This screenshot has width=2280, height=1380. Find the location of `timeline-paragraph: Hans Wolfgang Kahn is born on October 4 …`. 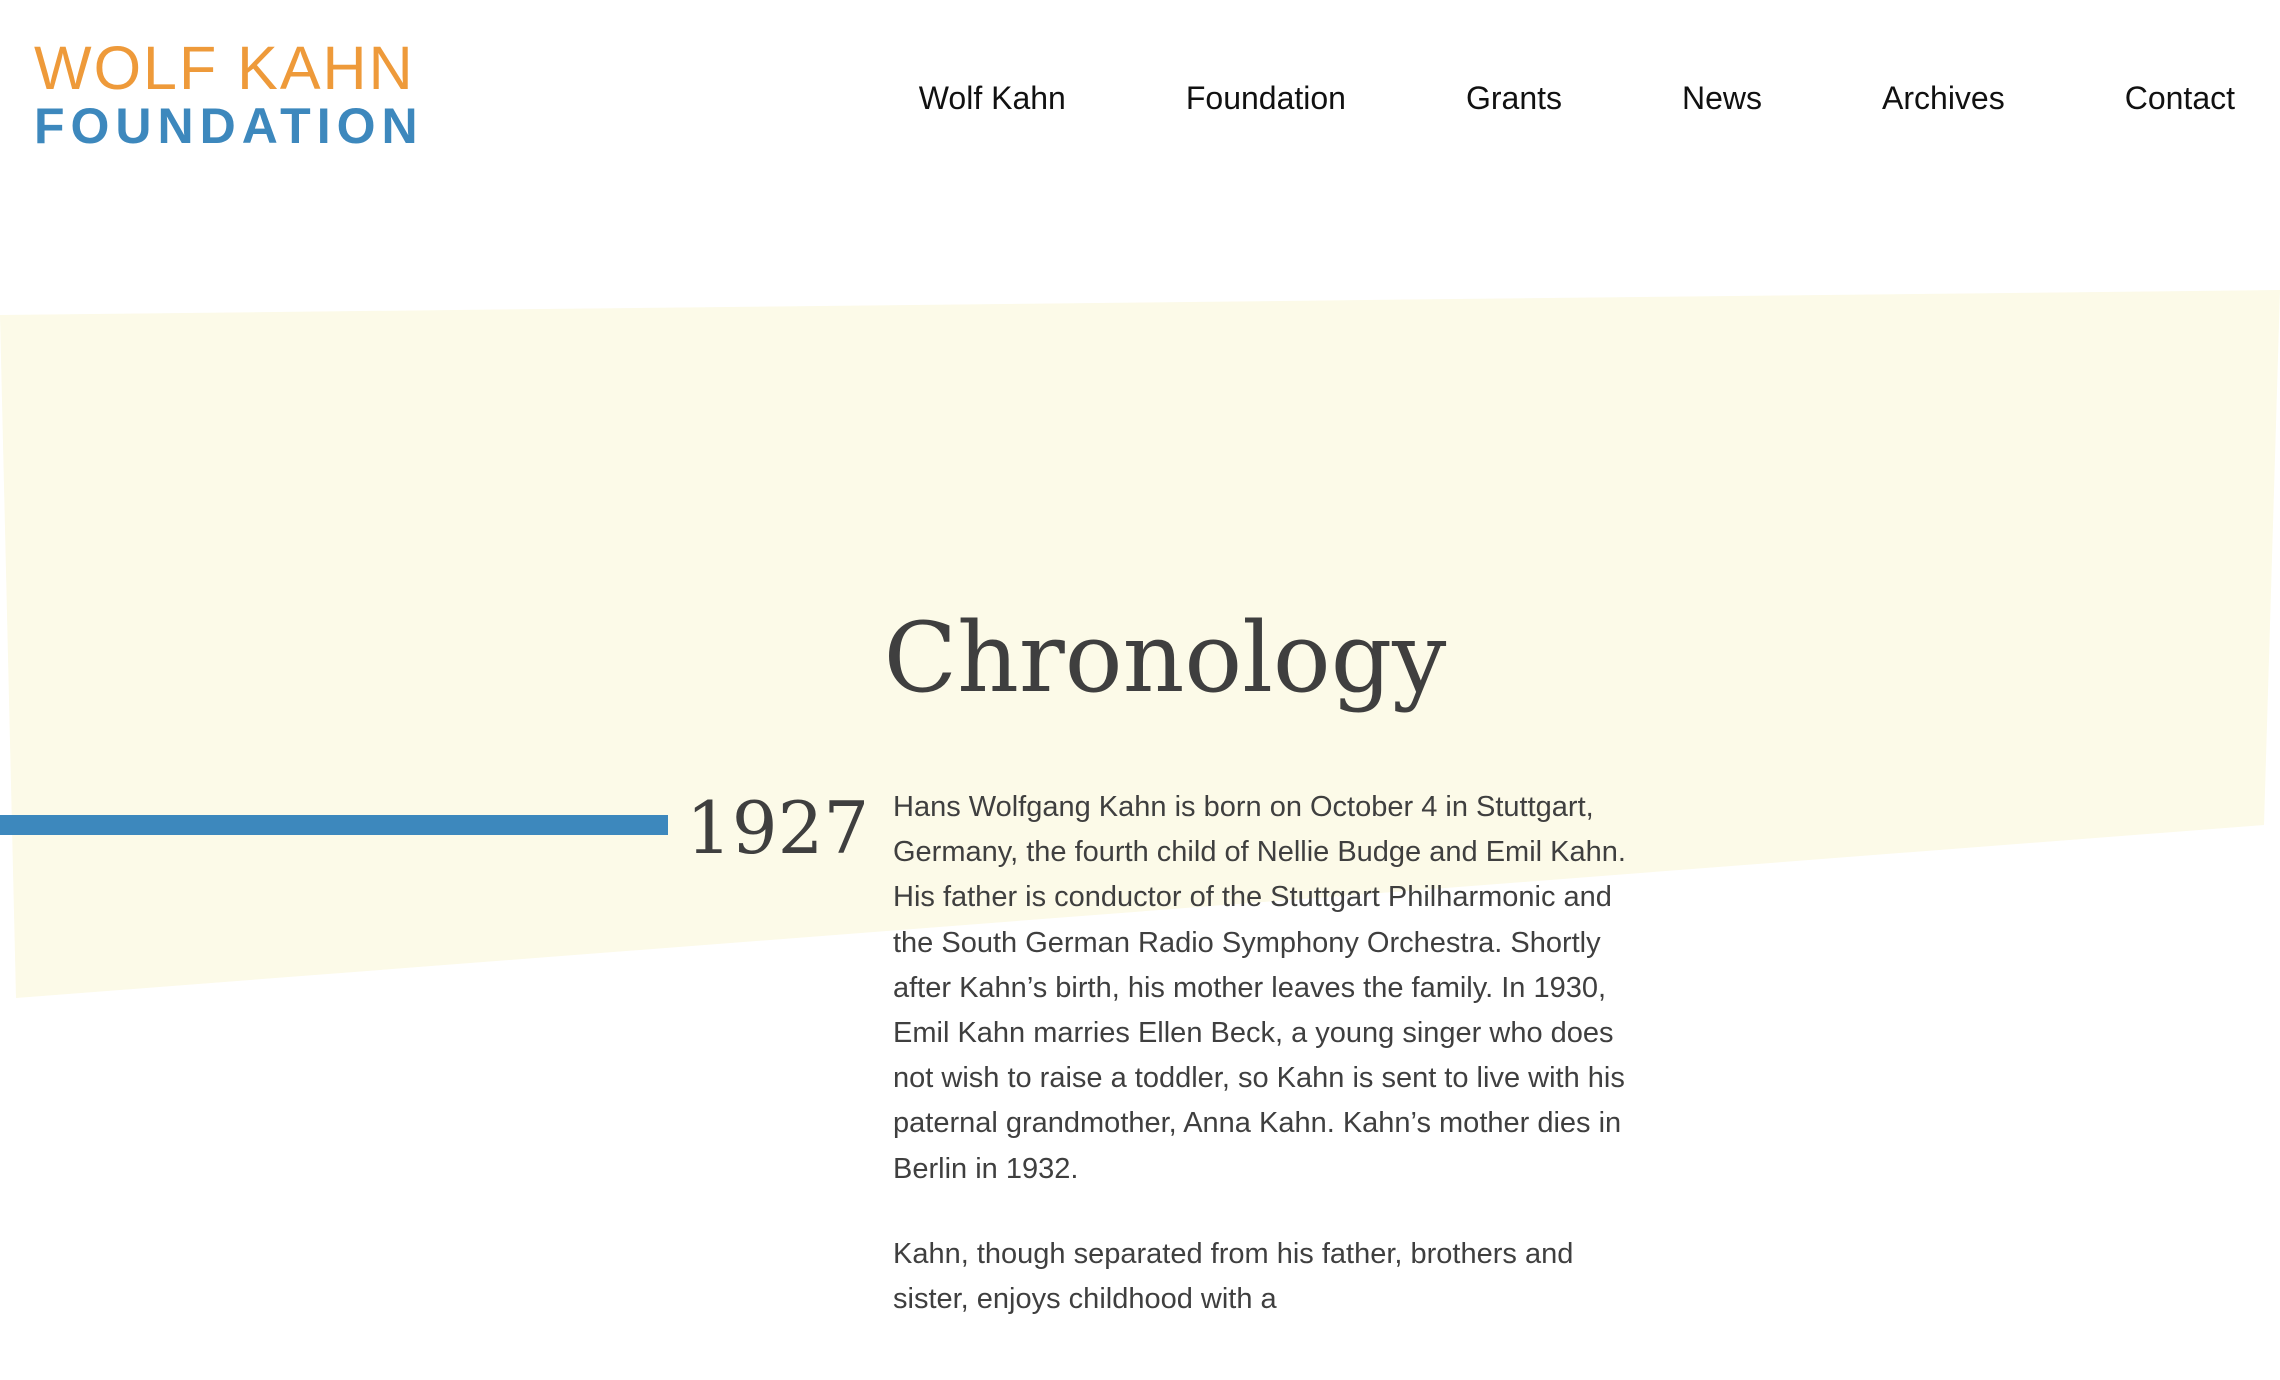

timeline-paragraph: Hans Wolfgang Kahn is born on October 4 … is located at coordinates (1259, 988).